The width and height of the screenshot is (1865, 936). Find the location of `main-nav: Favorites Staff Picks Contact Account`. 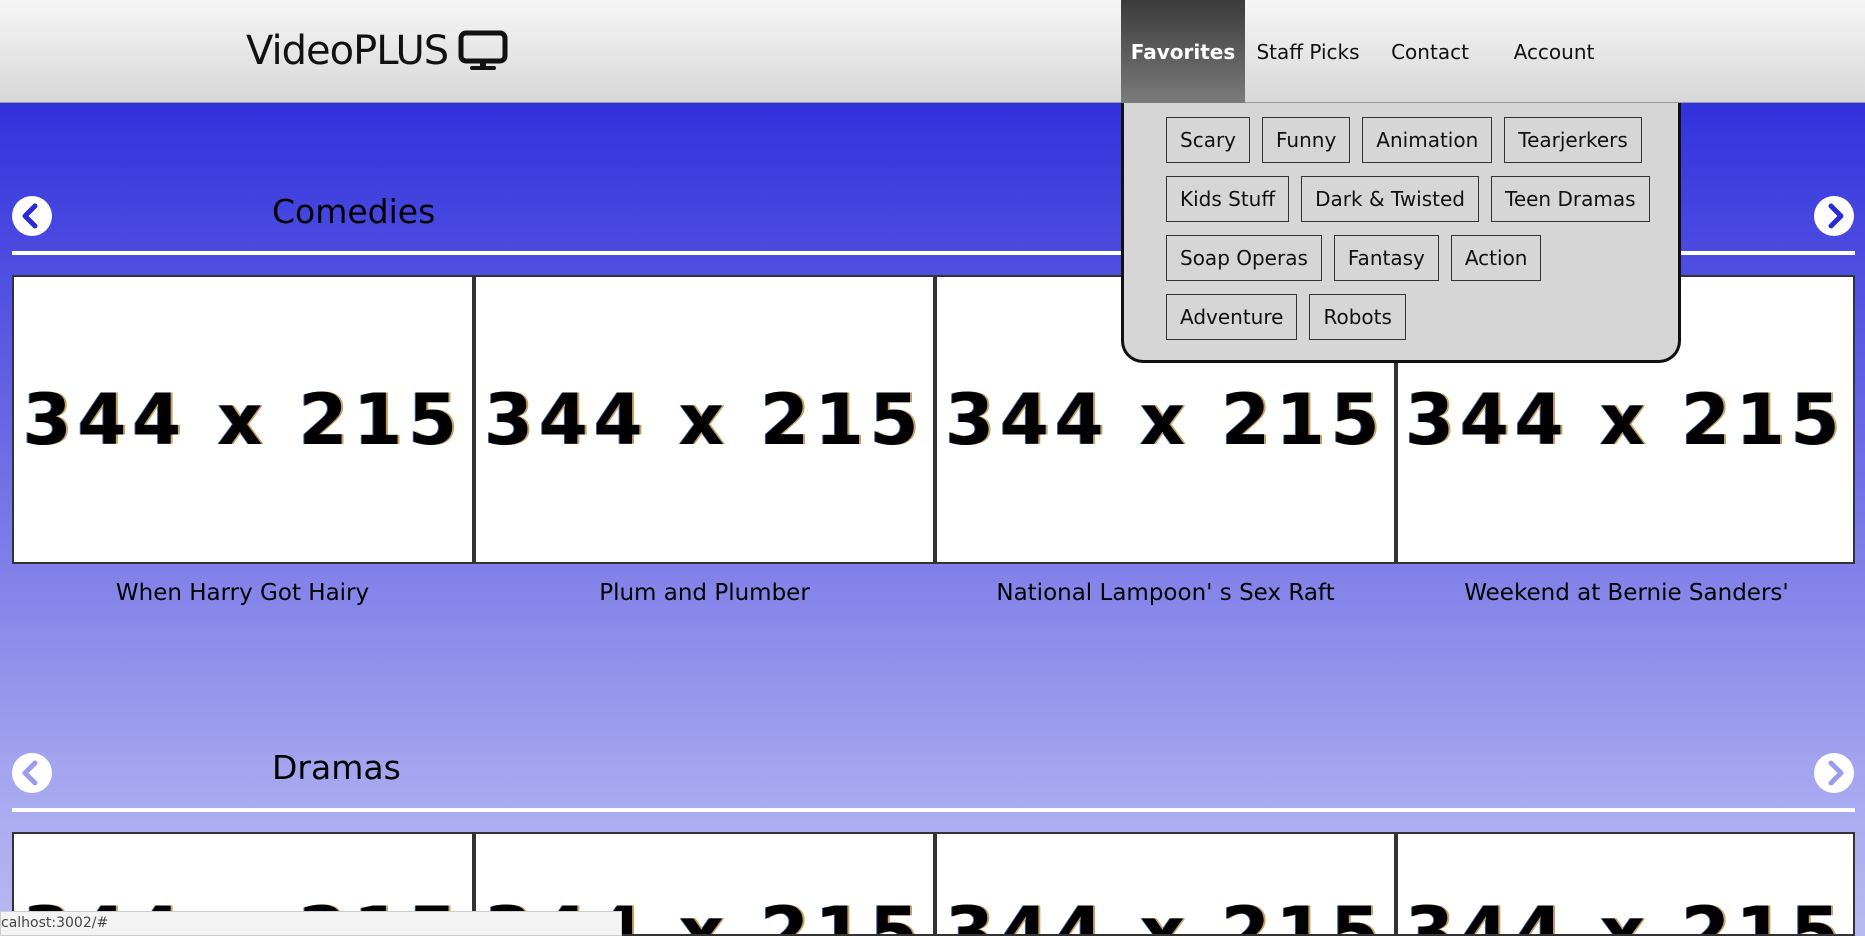

main-nav: Favorites Staff Picks Contact Account is located at coordinates (1370, 51).